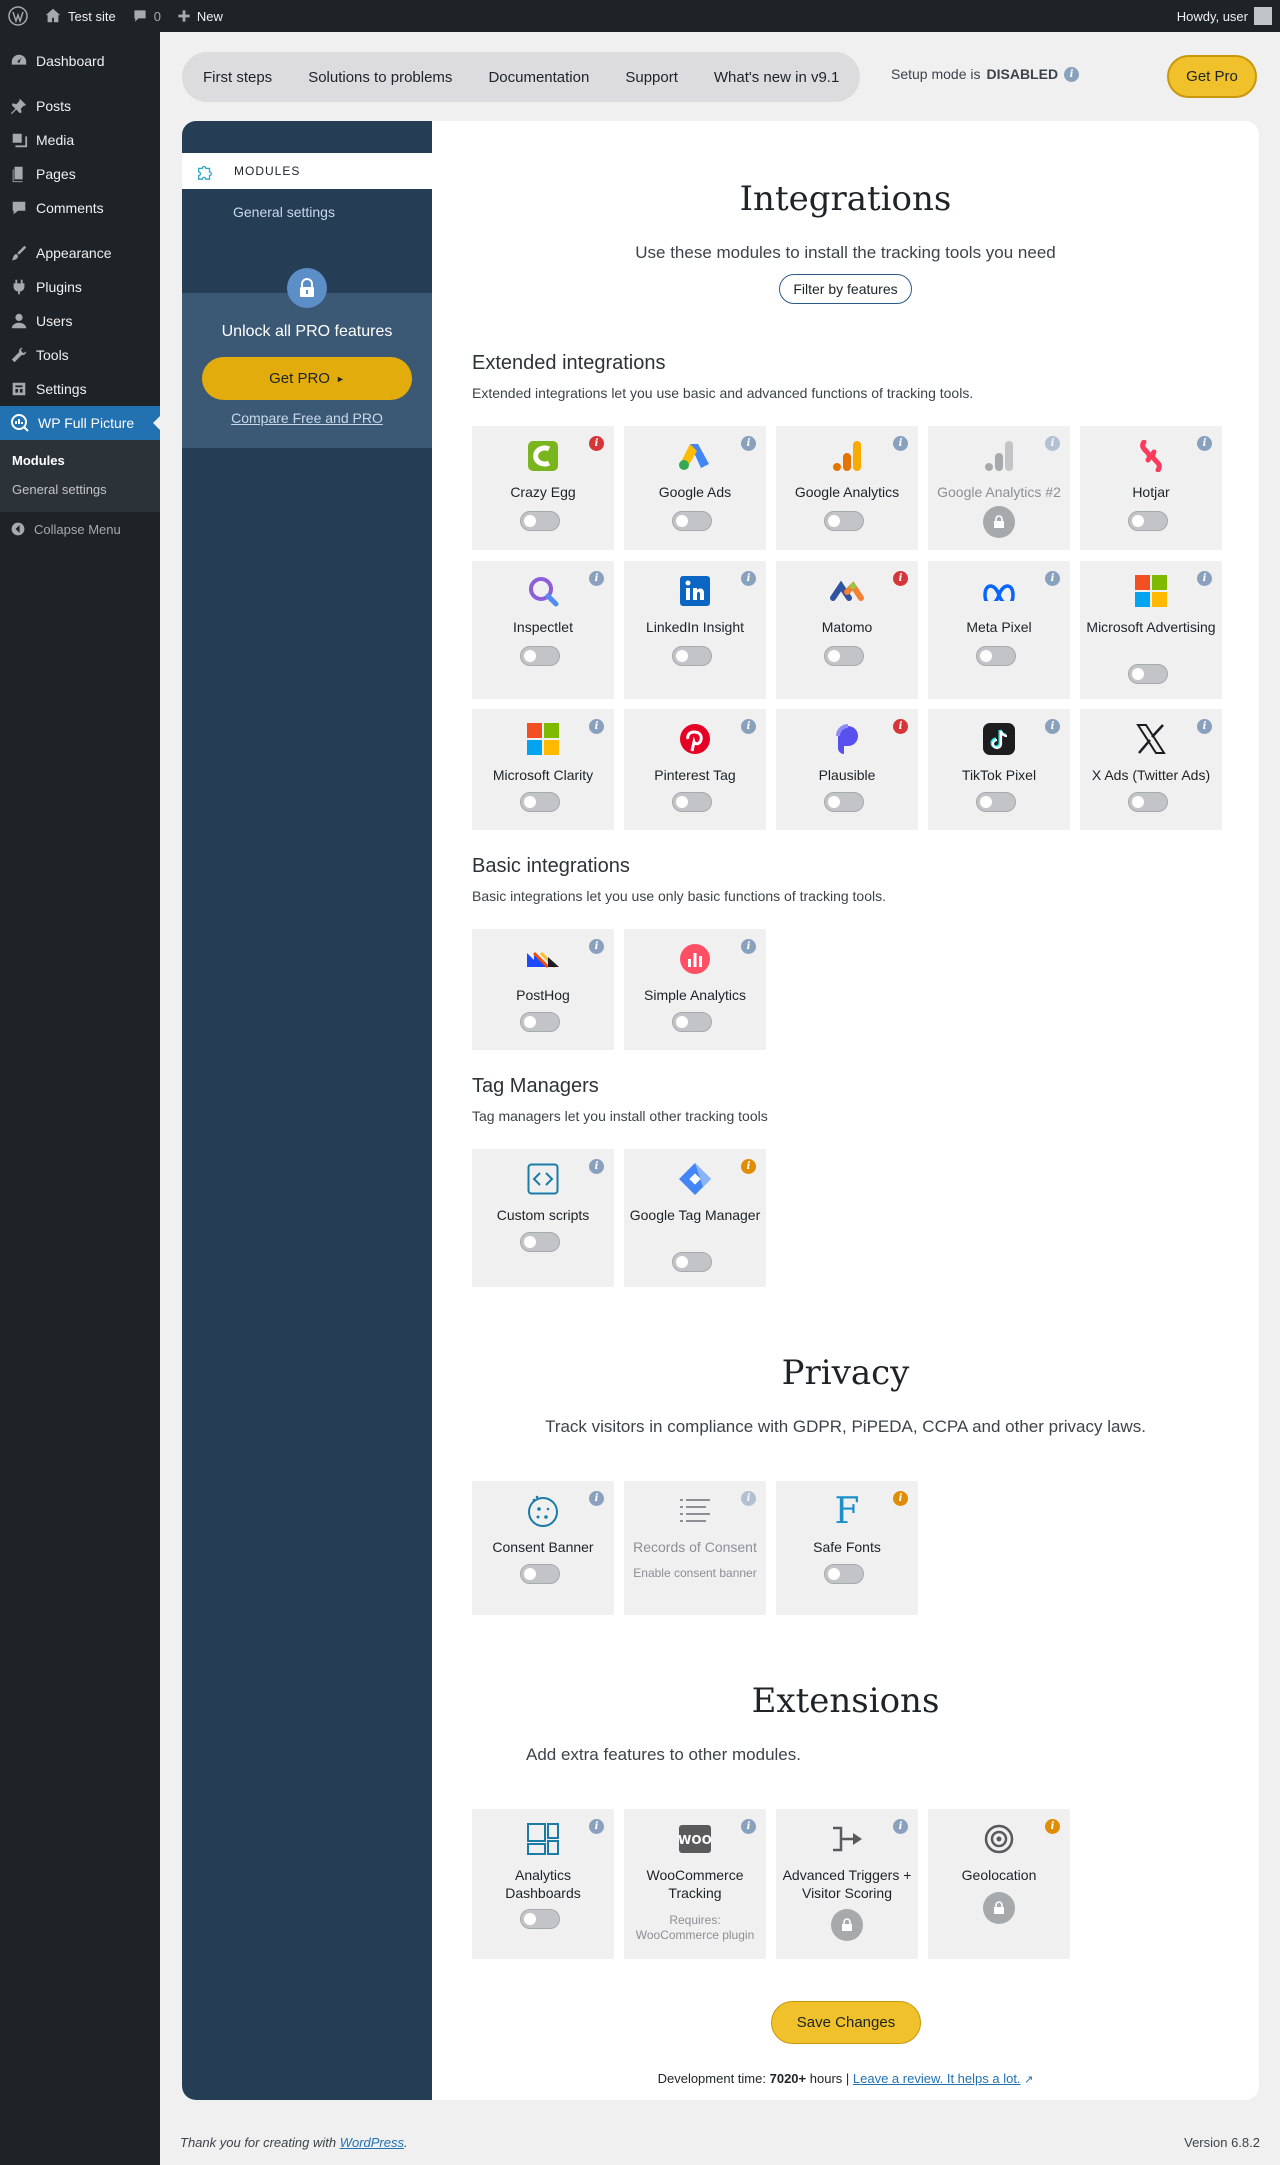 The image size is (1280, 2165). What do you see at coordinates (80, 529) in the screenshot?
I see `collapse-menu-button: Collapse Menu` at bounding box center [80, 529].